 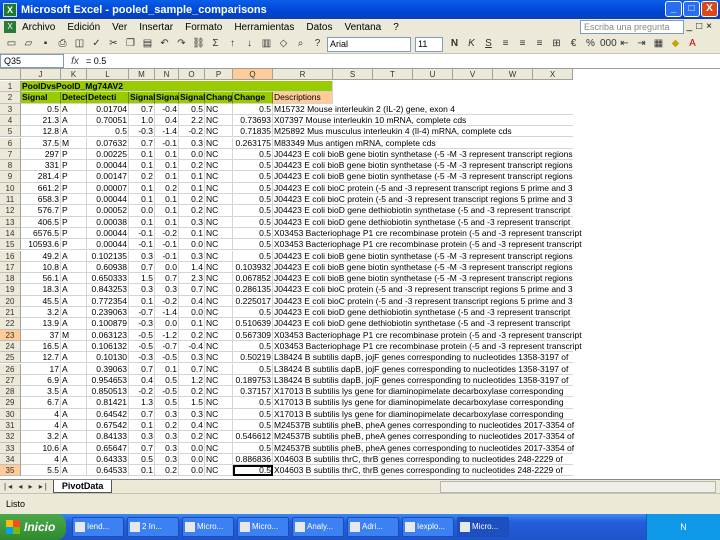 What do you see at coordinates (41, 426) in the screenshot?
I see `grid-cell: 4` at bounding box center [41, 426].